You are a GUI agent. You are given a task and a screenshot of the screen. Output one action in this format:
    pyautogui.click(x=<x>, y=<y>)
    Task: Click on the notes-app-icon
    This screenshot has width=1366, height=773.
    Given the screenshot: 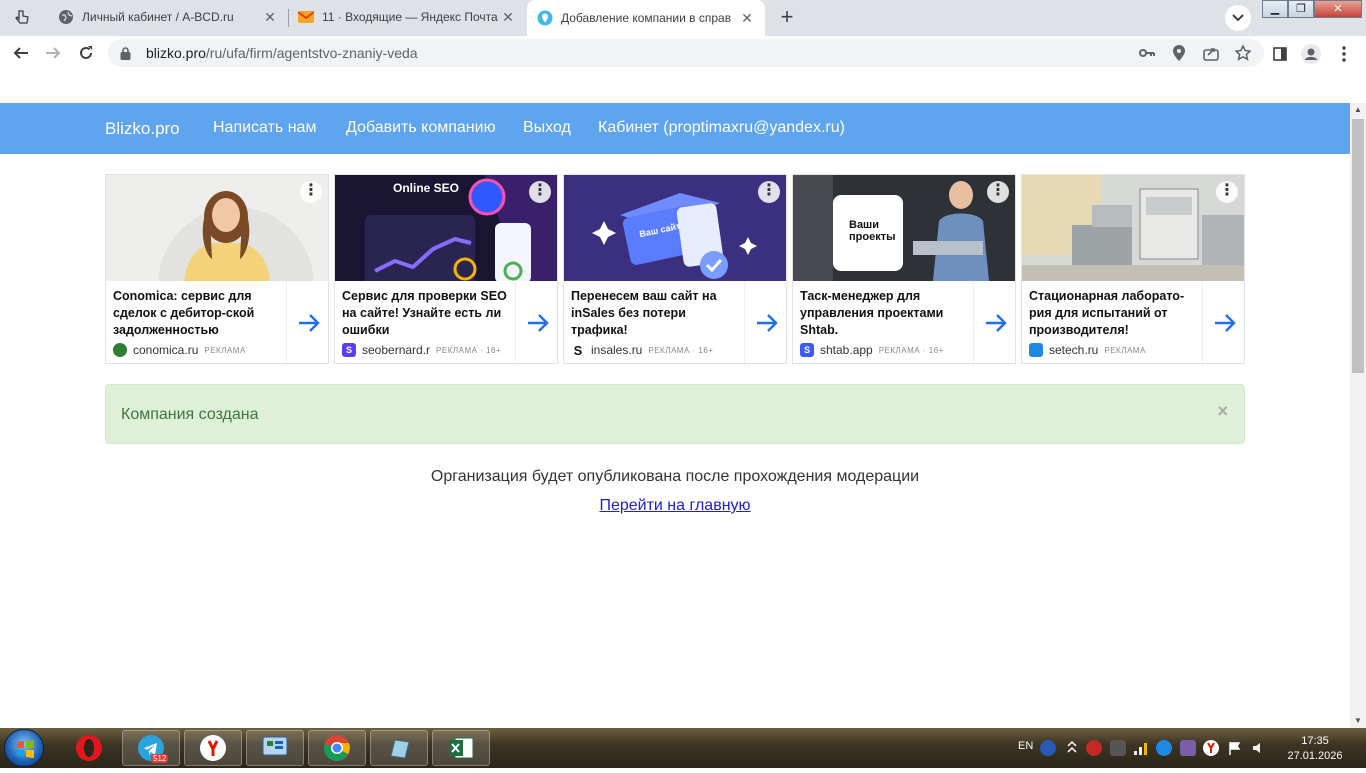 What is the action you would take?
    pyautogui.click(x=400, y=749)
    